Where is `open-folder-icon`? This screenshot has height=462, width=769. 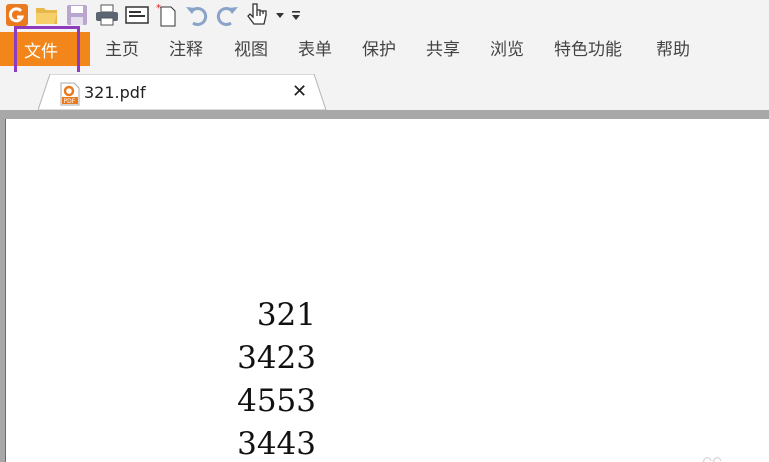
open-folder-icon is located at coordinates (47, 15).